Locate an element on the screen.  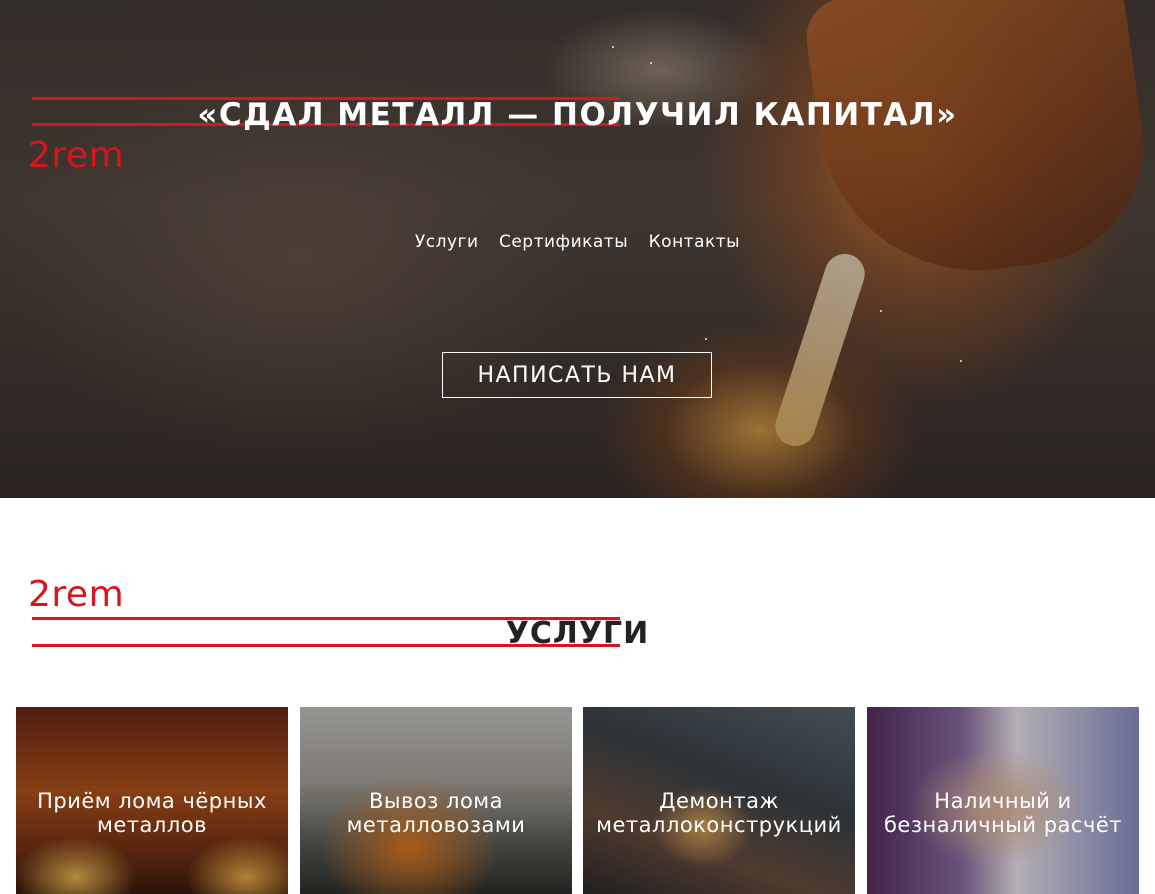
service-card-scrap-removal: Вывоз лома металловозами is located at coordinates (436, 800).